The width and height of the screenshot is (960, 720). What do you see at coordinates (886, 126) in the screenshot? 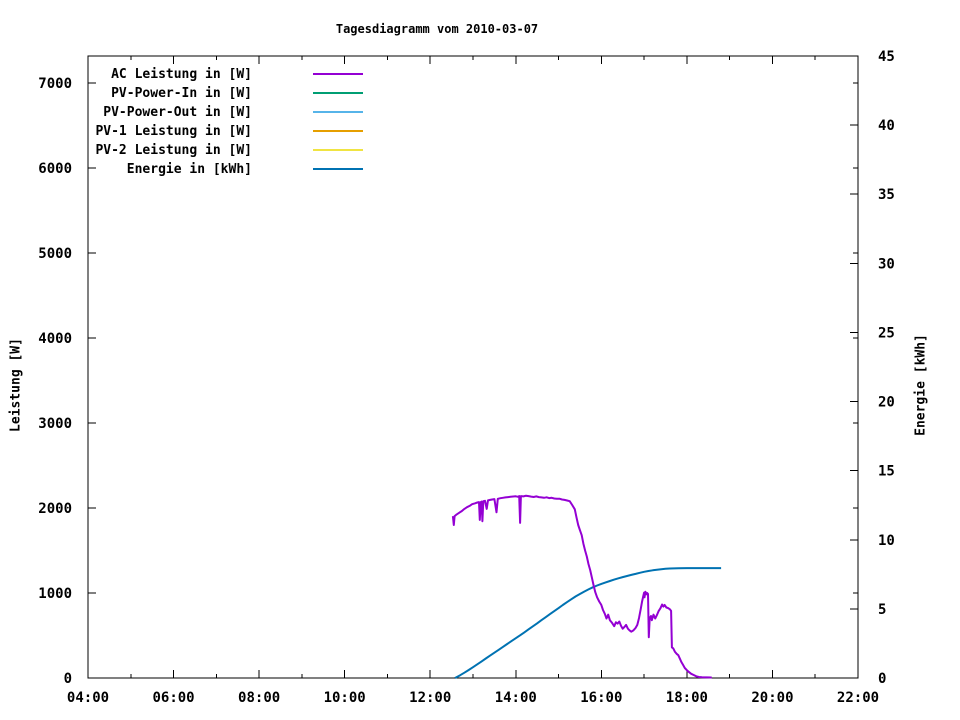
I see `y-right-tick-label: 40` at bounding box center [886, 126].